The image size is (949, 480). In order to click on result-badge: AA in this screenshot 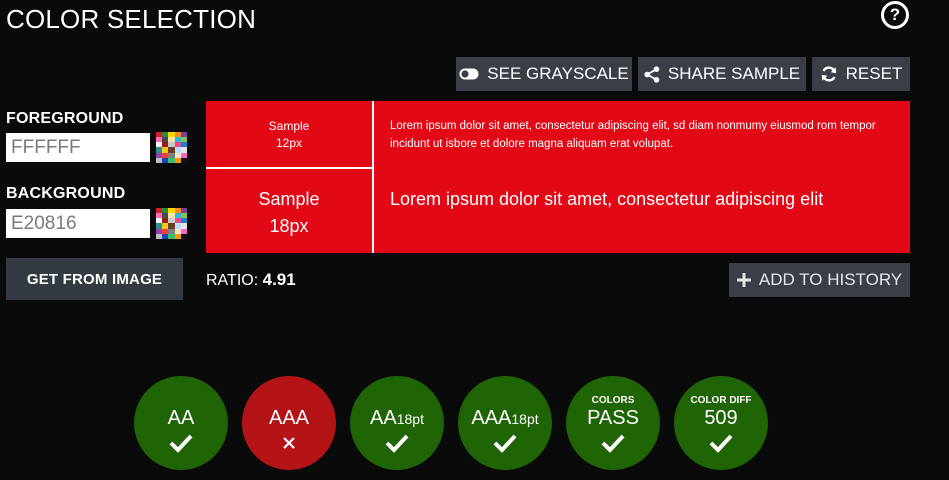, I will do `click(181, 423)`.